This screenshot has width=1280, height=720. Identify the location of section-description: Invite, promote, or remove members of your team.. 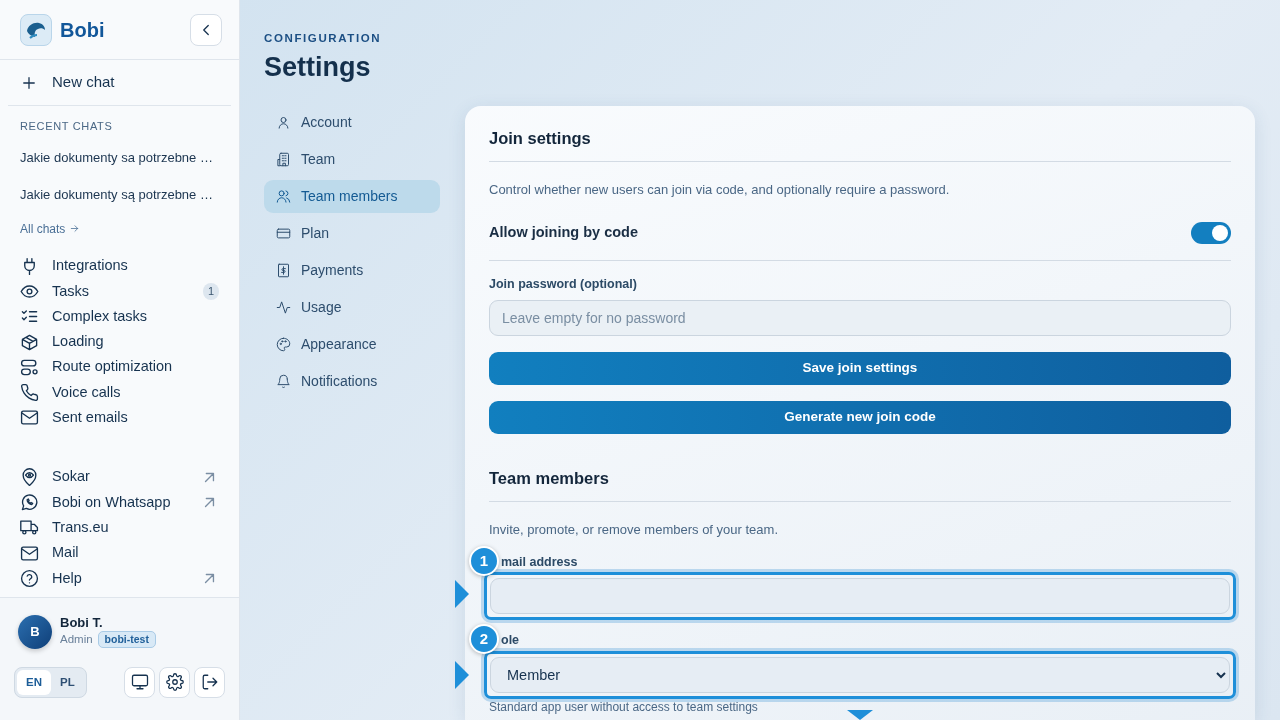
(634, 530).